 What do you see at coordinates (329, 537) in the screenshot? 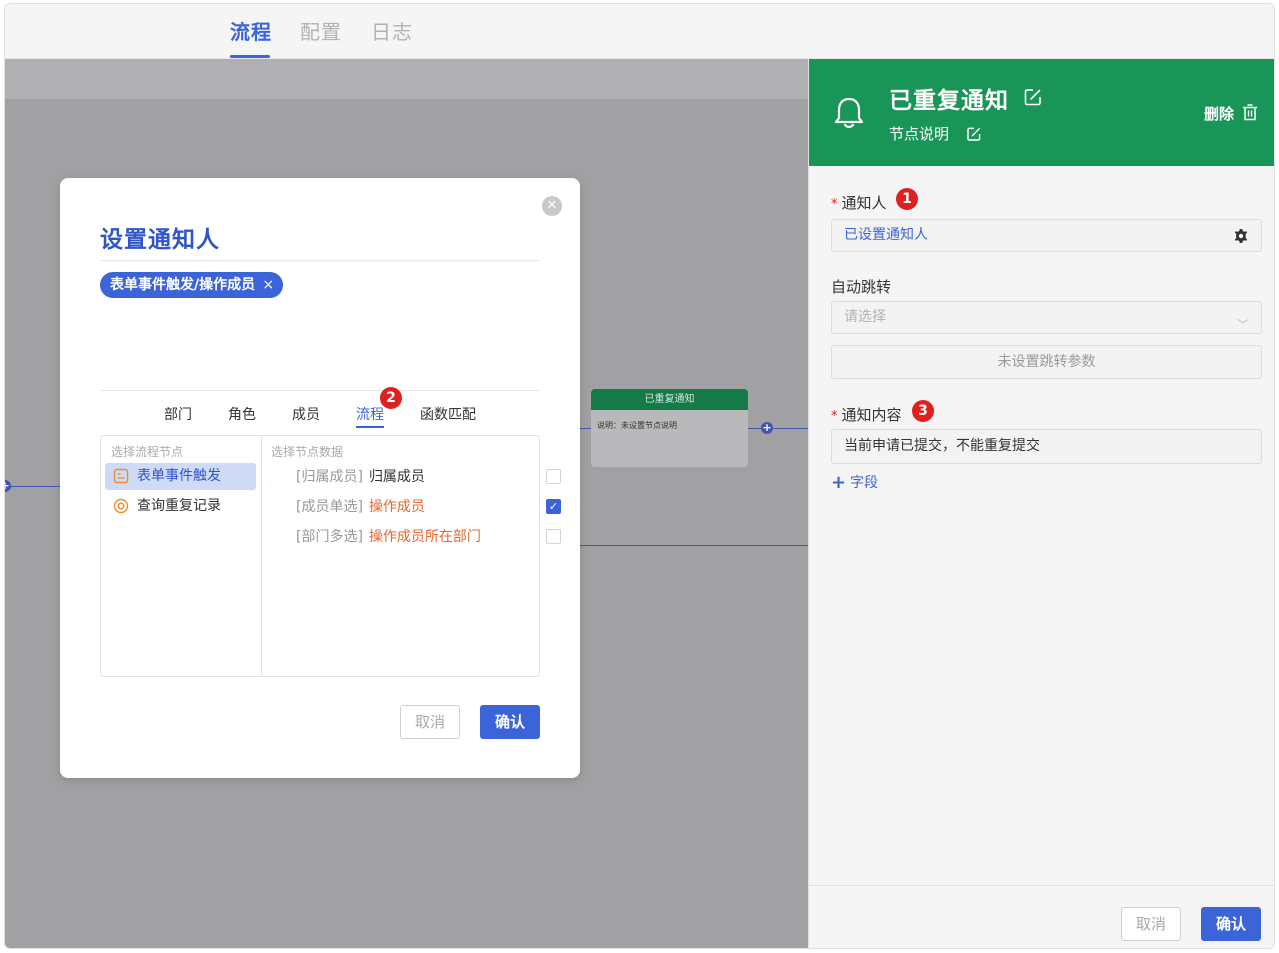
I see `field-type-tag: [部门多选]` at bounding box center [329, 537].